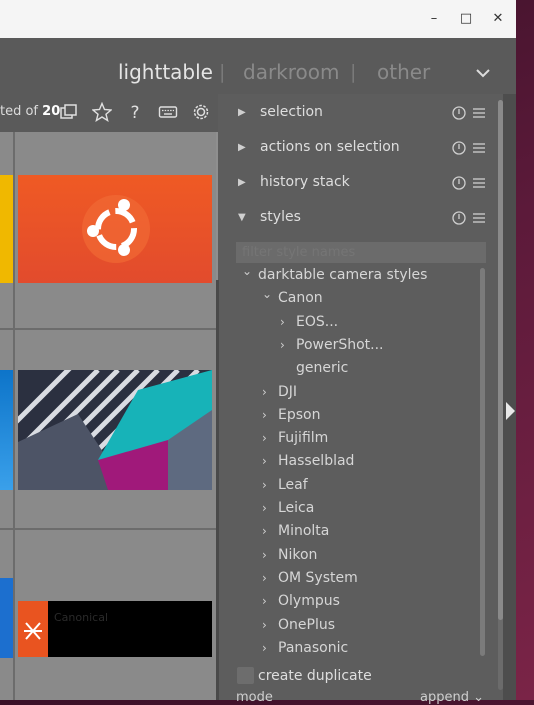 This screenshot has width=534, height=705. I want to click on ubuntu-logo-icon, so click(116, 229).